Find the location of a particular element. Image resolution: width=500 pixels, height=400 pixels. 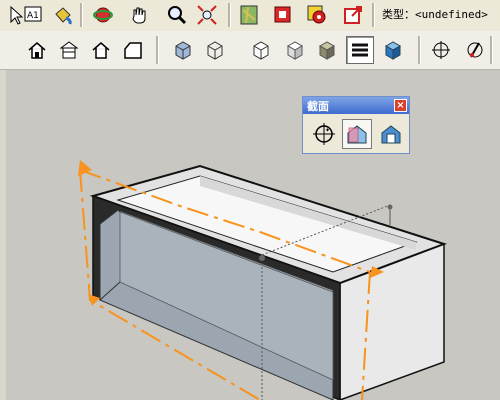

toolbar-row-1: A1 类型：<undefined> is located at coordinates (250, 16).